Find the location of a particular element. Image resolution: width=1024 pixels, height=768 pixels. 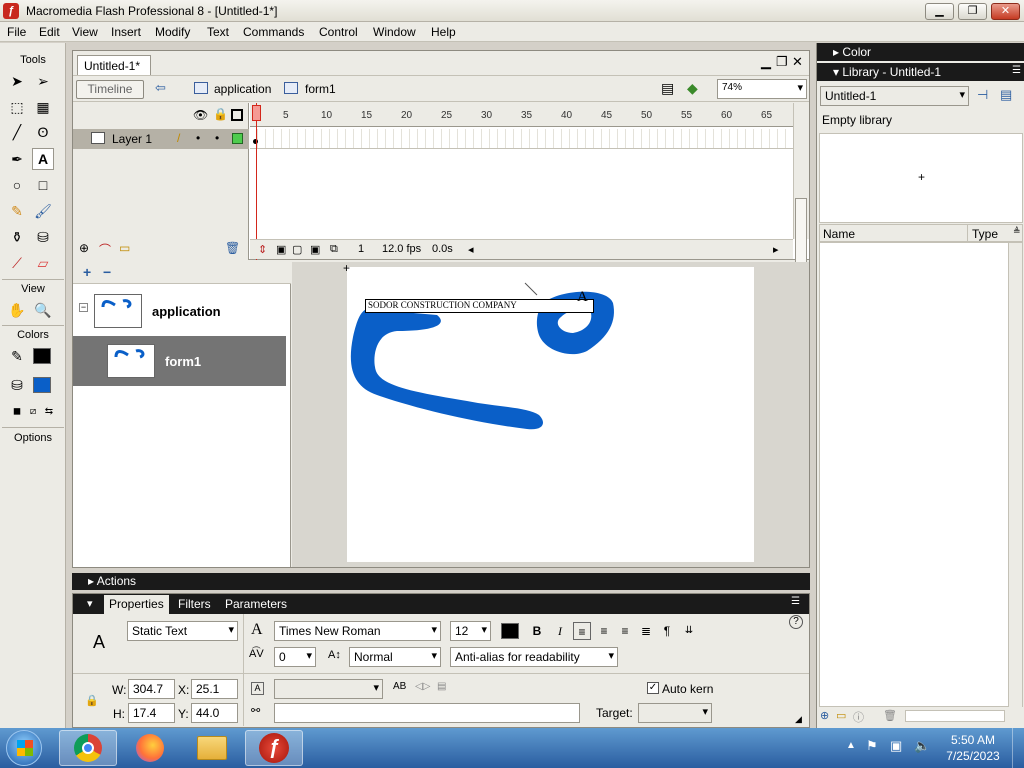

font-dropdown: Times New Roman is located at coordinates (357, 631).